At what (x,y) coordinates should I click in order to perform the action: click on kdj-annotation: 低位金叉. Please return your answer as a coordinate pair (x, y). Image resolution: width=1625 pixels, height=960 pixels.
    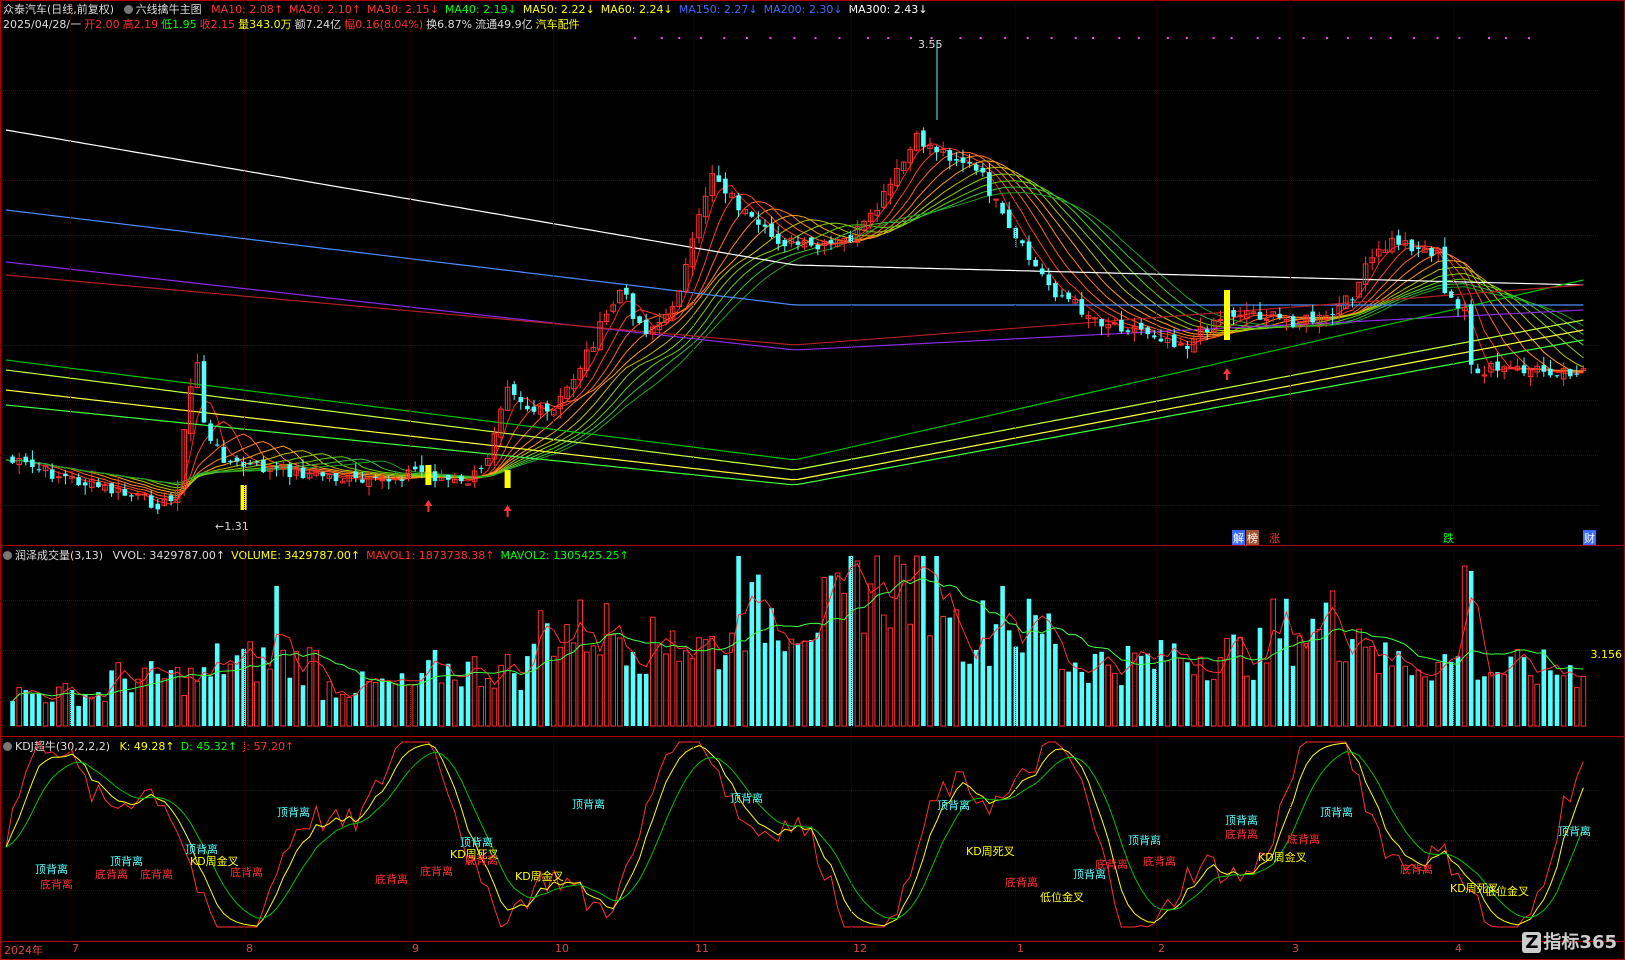
    Looking at the image, I should click on (1507, 891).